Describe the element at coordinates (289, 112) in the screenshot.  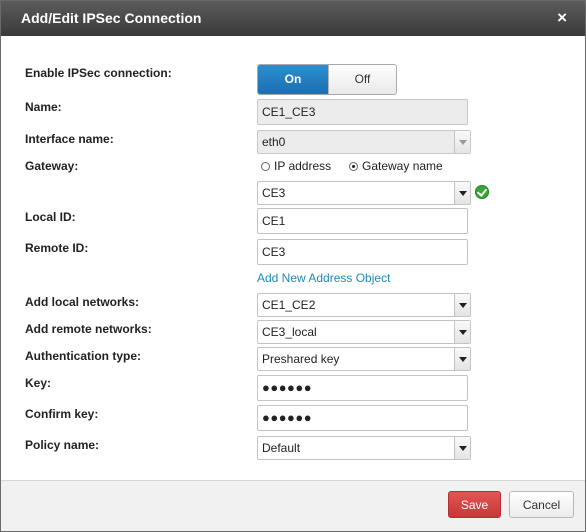
I see `name-value: CE1_CE3` at that location.